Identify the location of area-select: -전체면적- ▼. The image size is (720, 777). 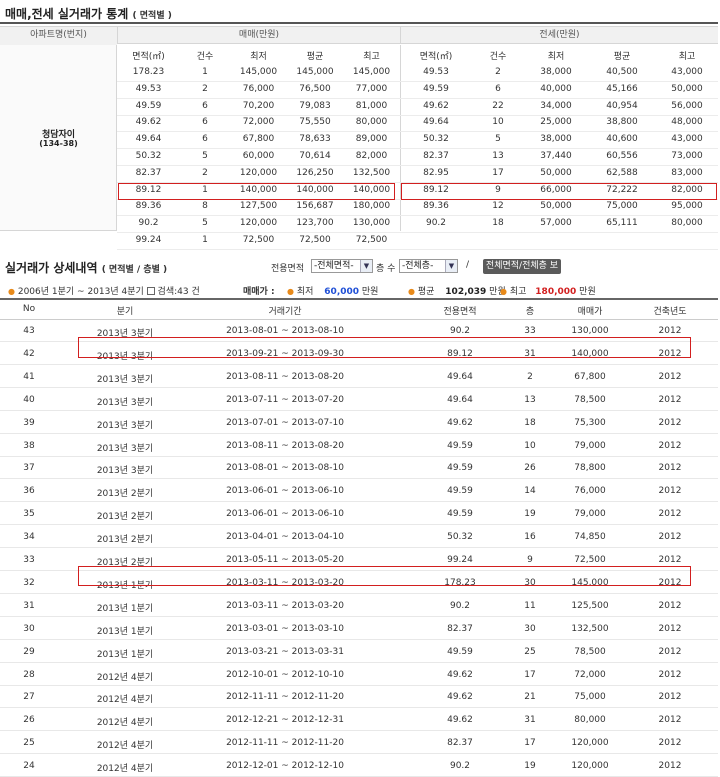
(342, 266).